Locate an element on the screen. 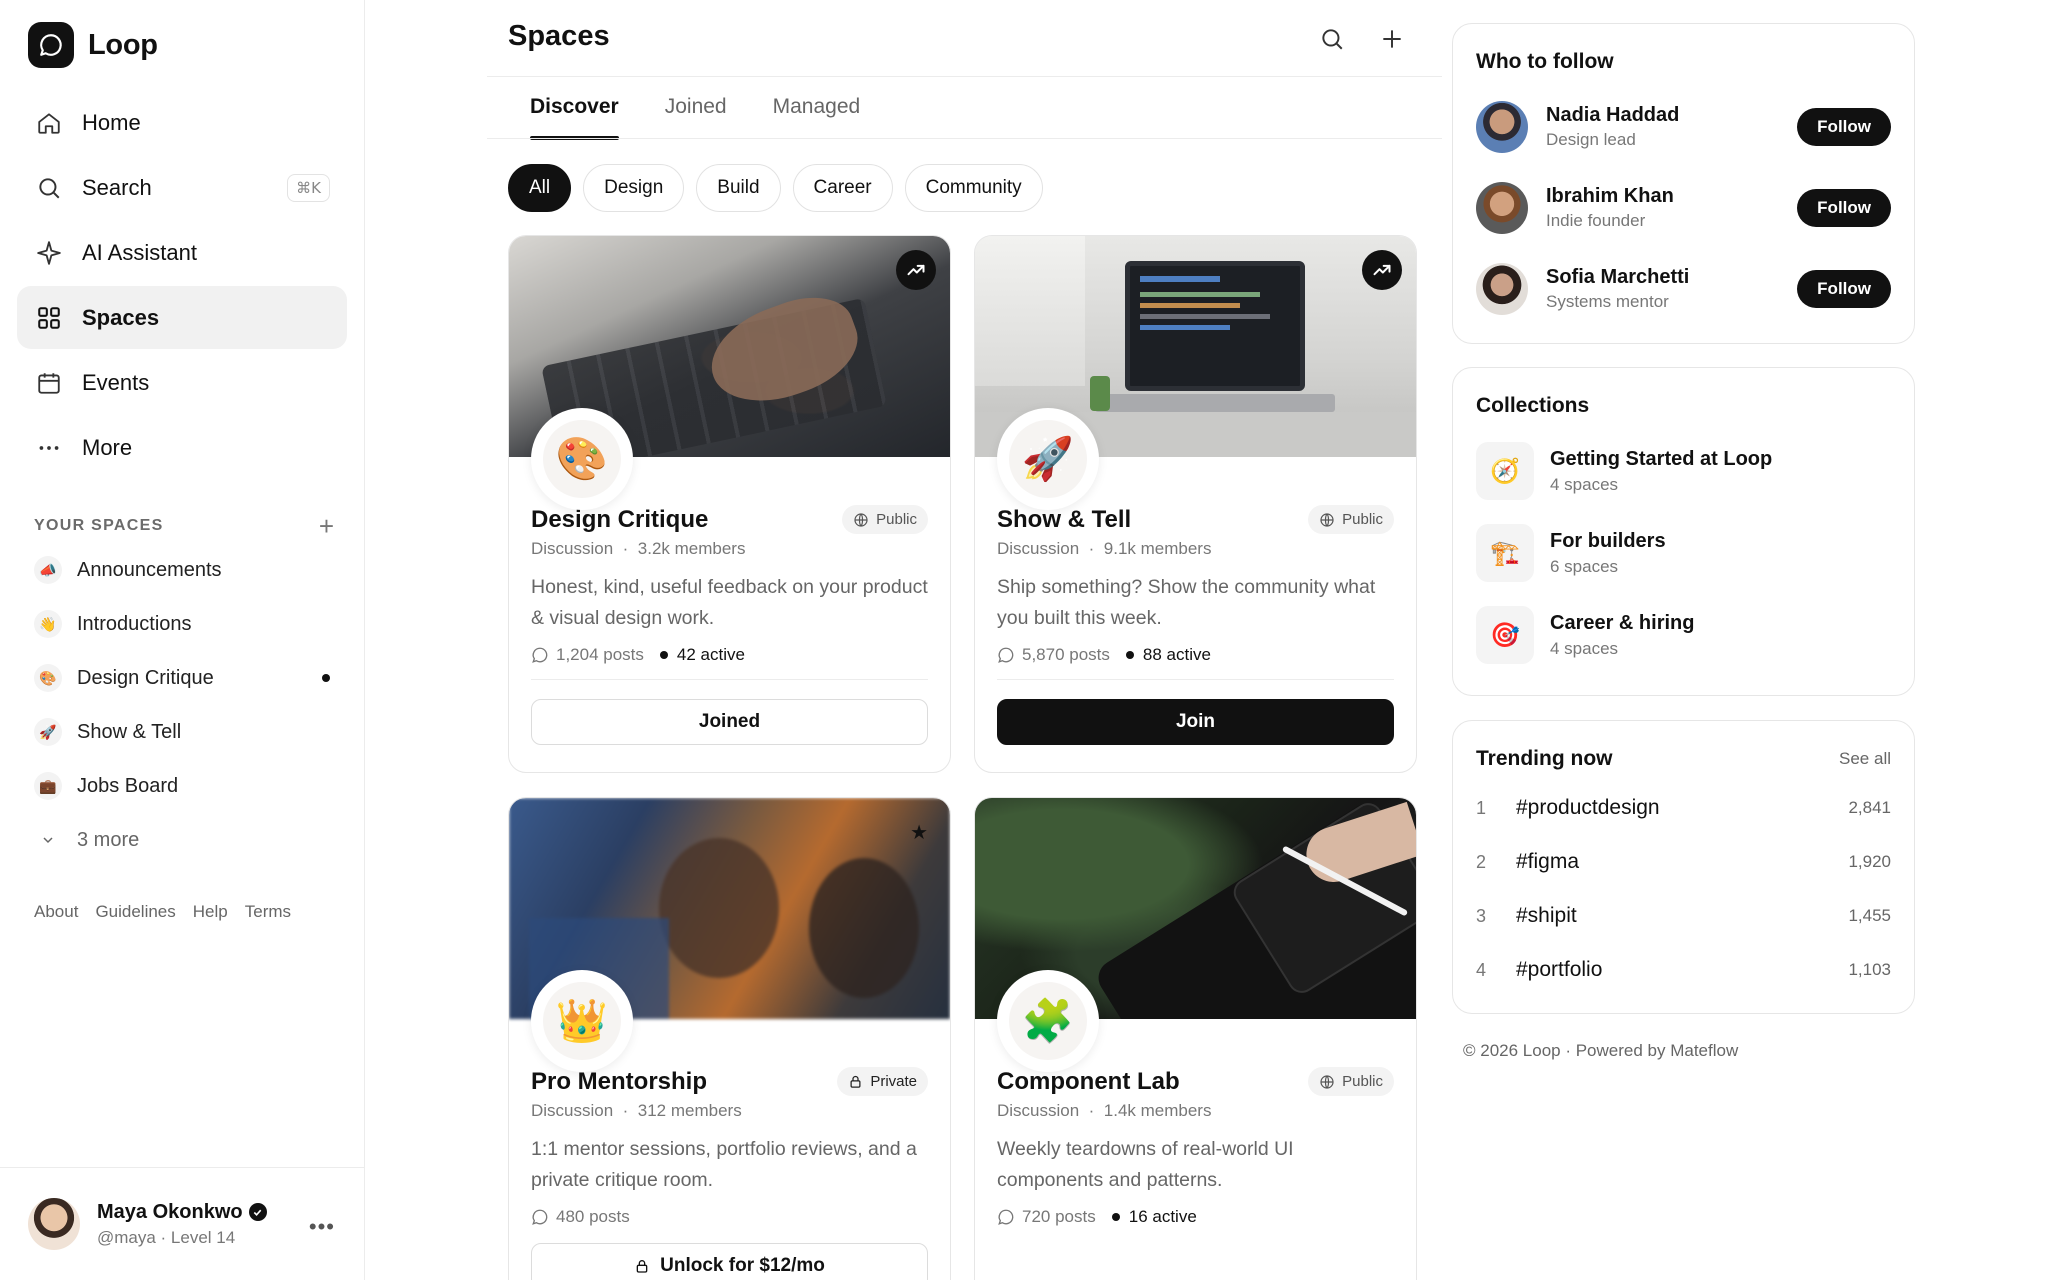 This screenshot has height=1280, width=2048. nav-label: Events is located at coordinates (116, 382).